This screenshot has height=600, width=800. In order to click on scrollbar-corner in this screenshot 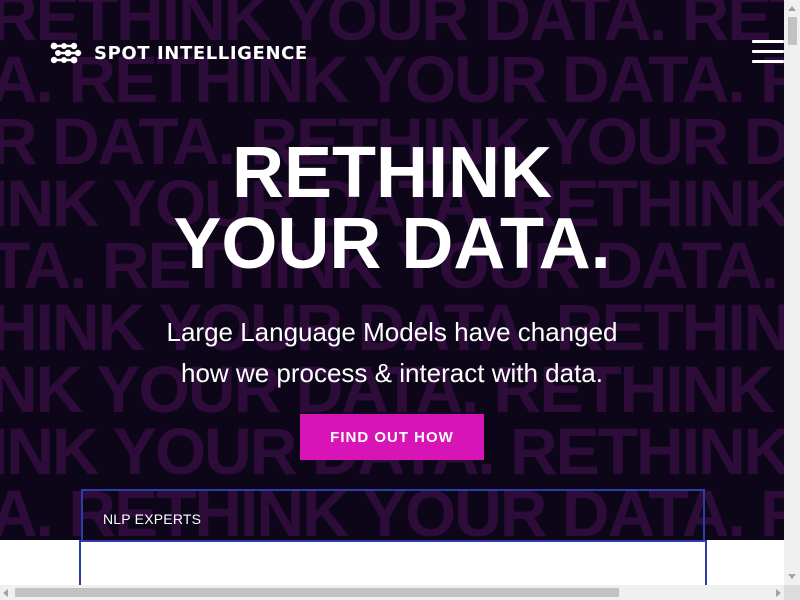, I will do `click(792, 592)`.